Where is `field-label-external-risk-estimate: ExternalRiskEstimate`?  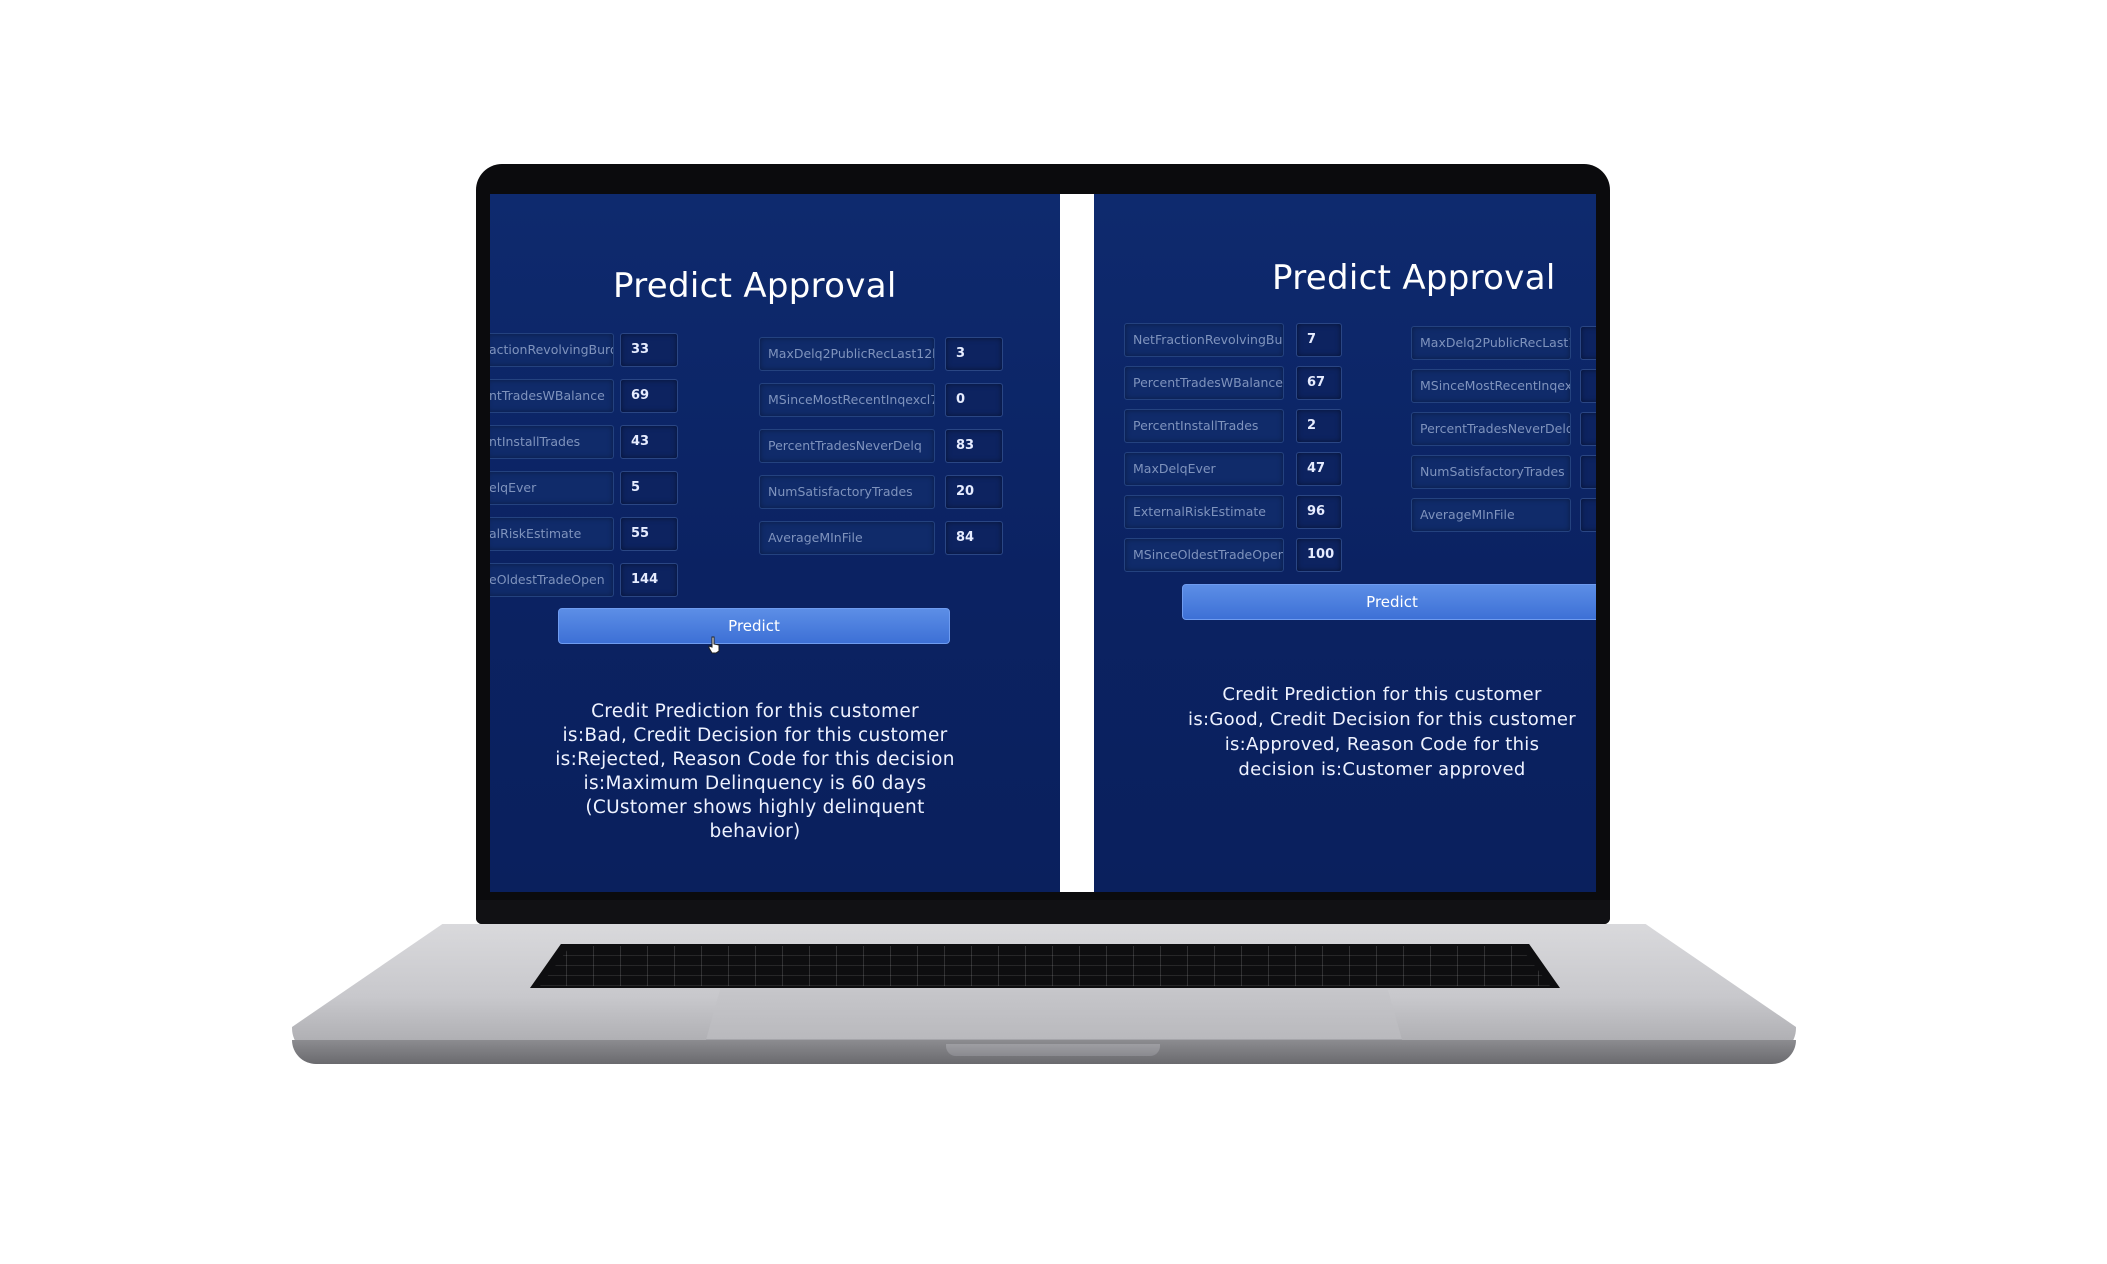
field-label-external-risk-estimate: ExternalRiskEstimate is located at coordinates (1204, 512).